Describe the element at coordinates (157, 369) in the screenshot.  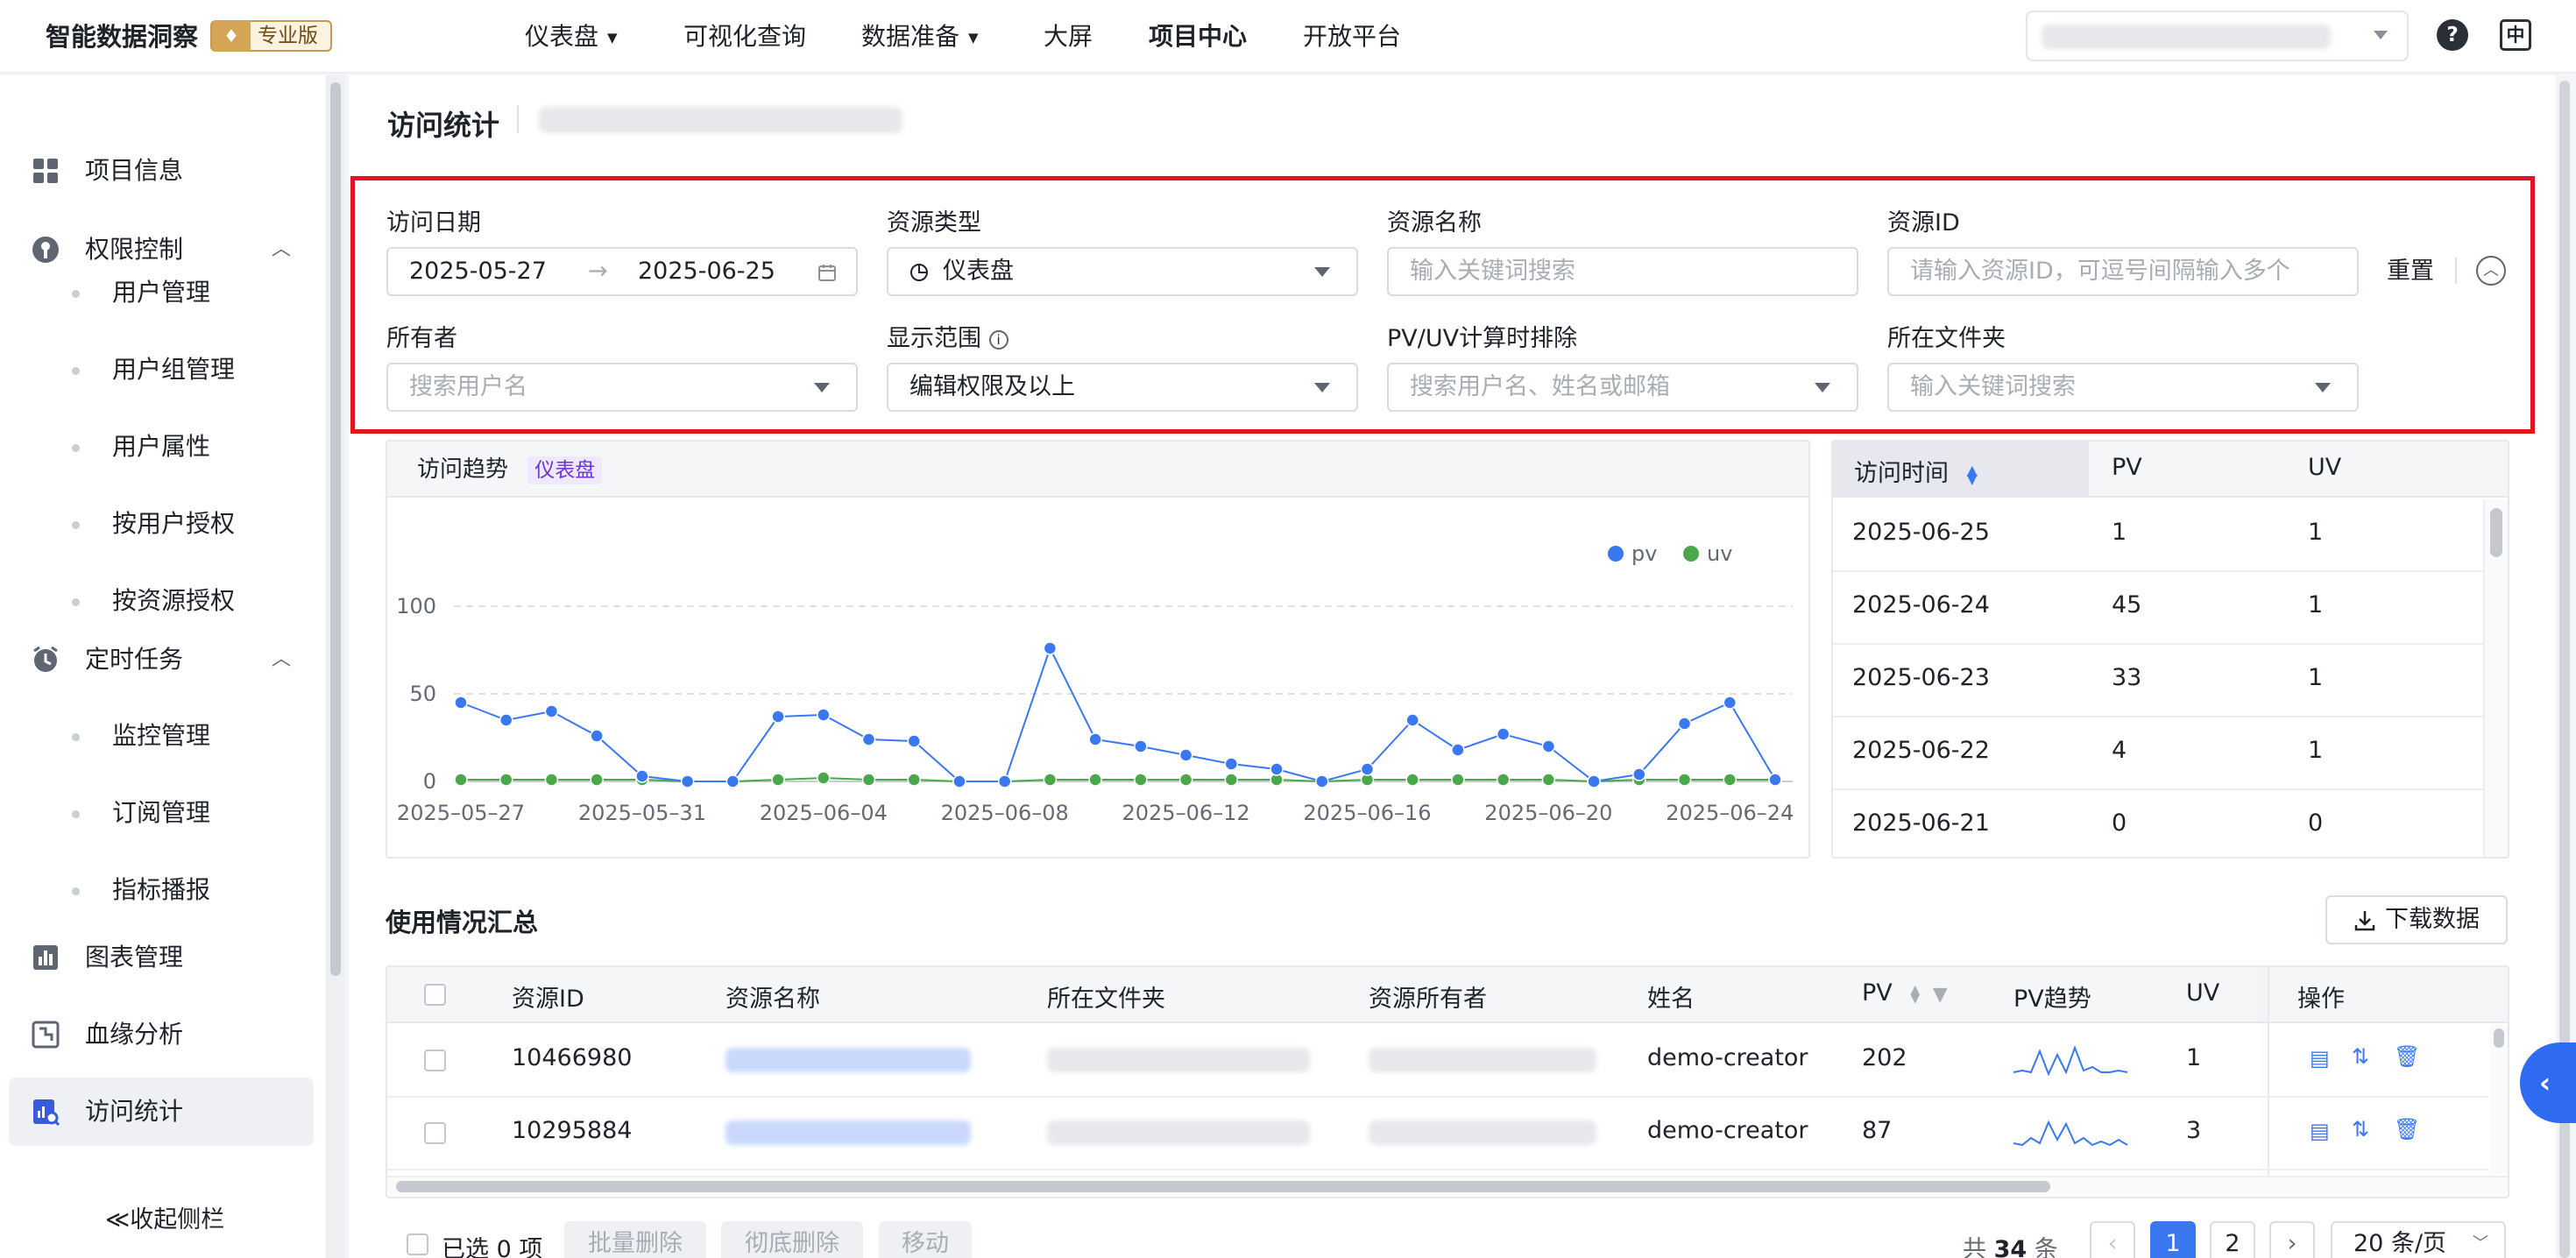
I see `sidebar-item-group-mgmt: 用户组管理` at that location.